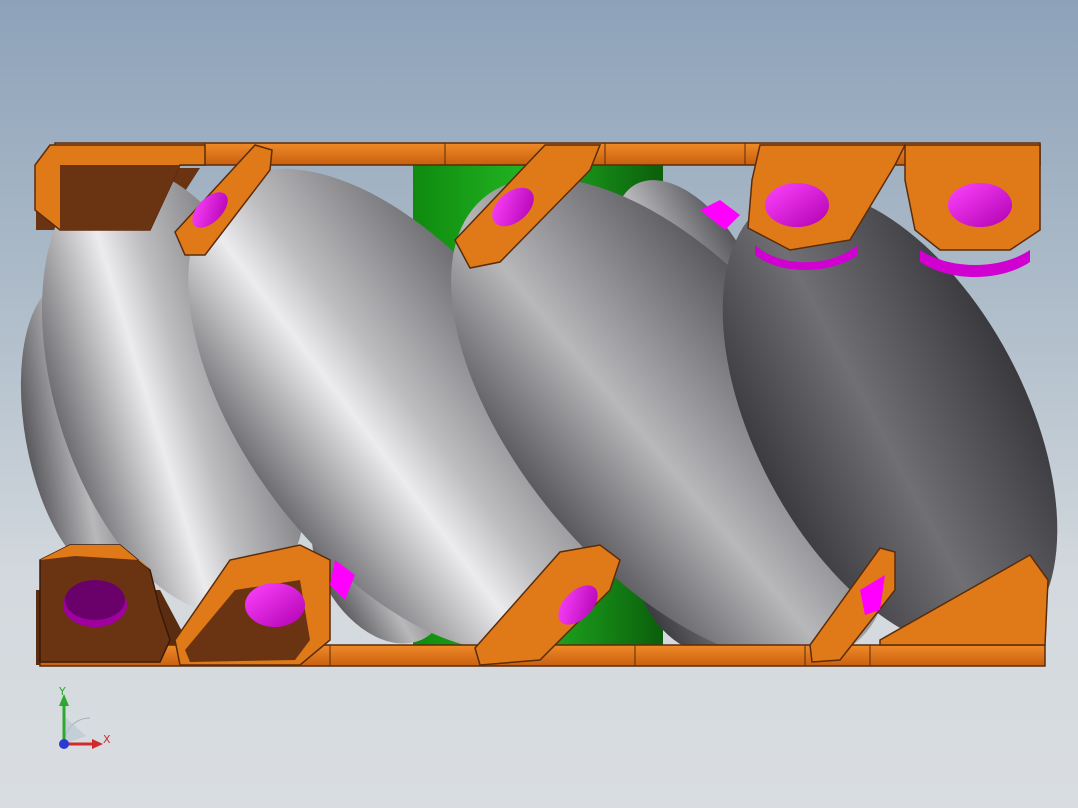 This screenshot has height=808, width=1078. What do you see at coordinates (107, 739) in the screenshot?
I see `x-axis-label: X` at bounding box center [107, 739].